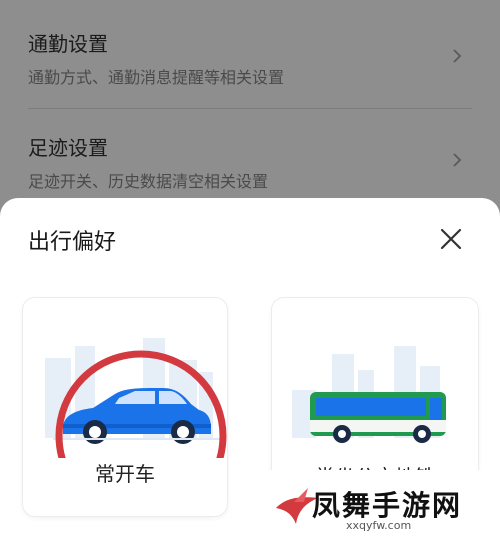 This screenshot has height=545, width=500. Describe the element at coordinates (148, 181) in the screenshot. I see `setting-footprint-desc: 足迹开关、历史数据清空相关设置` at that location.